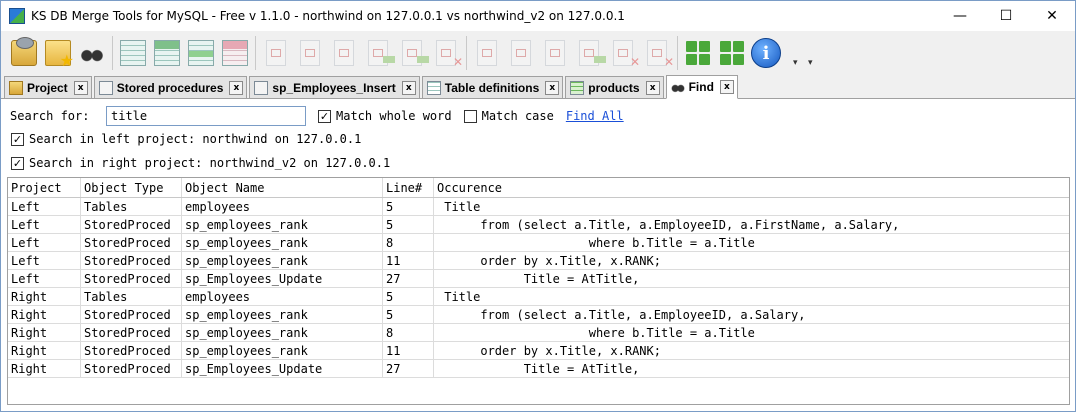 The height and width of the screenshot is (412, 1076). I want to click on show-deleted-button, so click(235, 53).